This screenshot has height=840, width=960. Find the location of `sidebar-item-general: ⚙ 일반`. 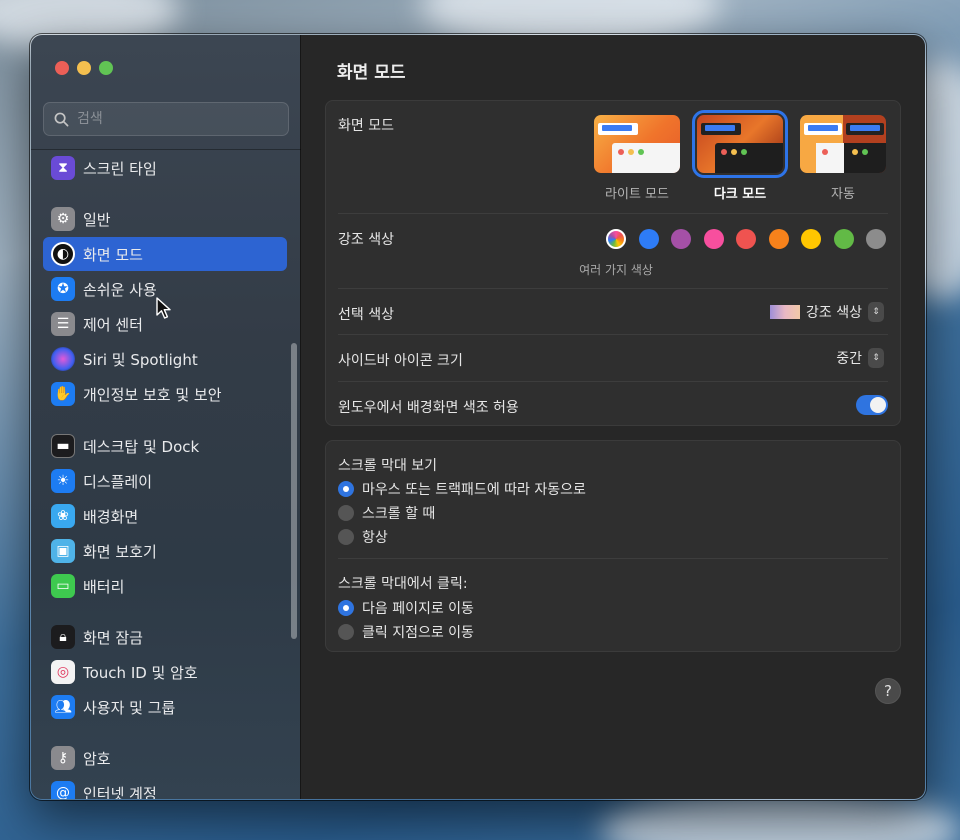

sidebar-item-general: ⚙ 일반 is located at coordinates (165, 219).